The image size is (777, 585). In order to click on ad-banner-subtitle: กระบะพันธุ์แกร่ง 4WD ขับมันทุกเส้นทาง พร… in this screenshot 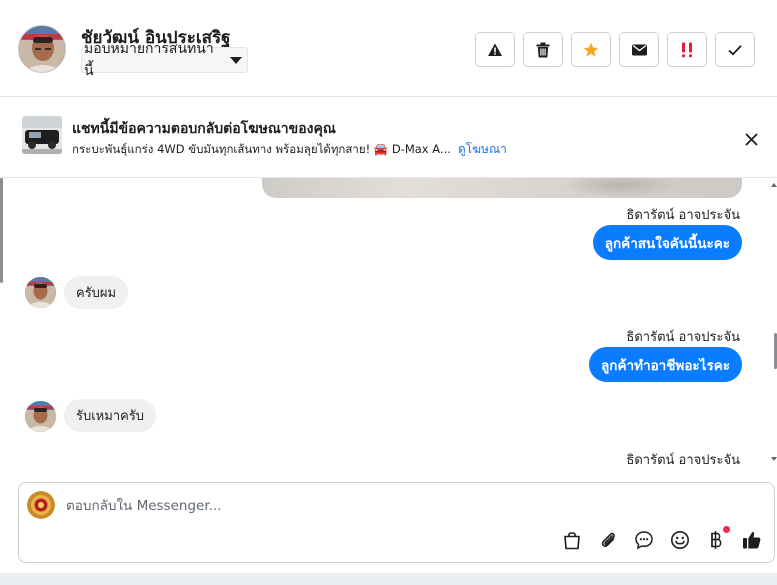, I will do `click(289, 149)`.